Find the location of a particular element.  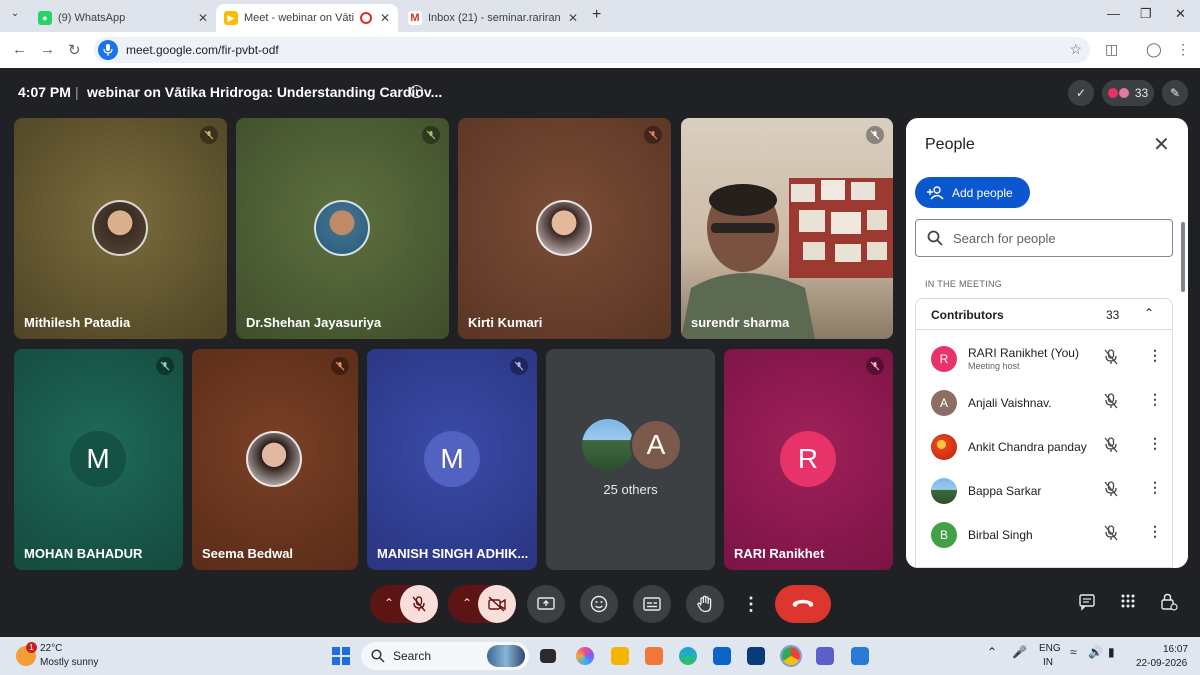

wifi-icon: ≈ is located at coordinates (1073, 652).